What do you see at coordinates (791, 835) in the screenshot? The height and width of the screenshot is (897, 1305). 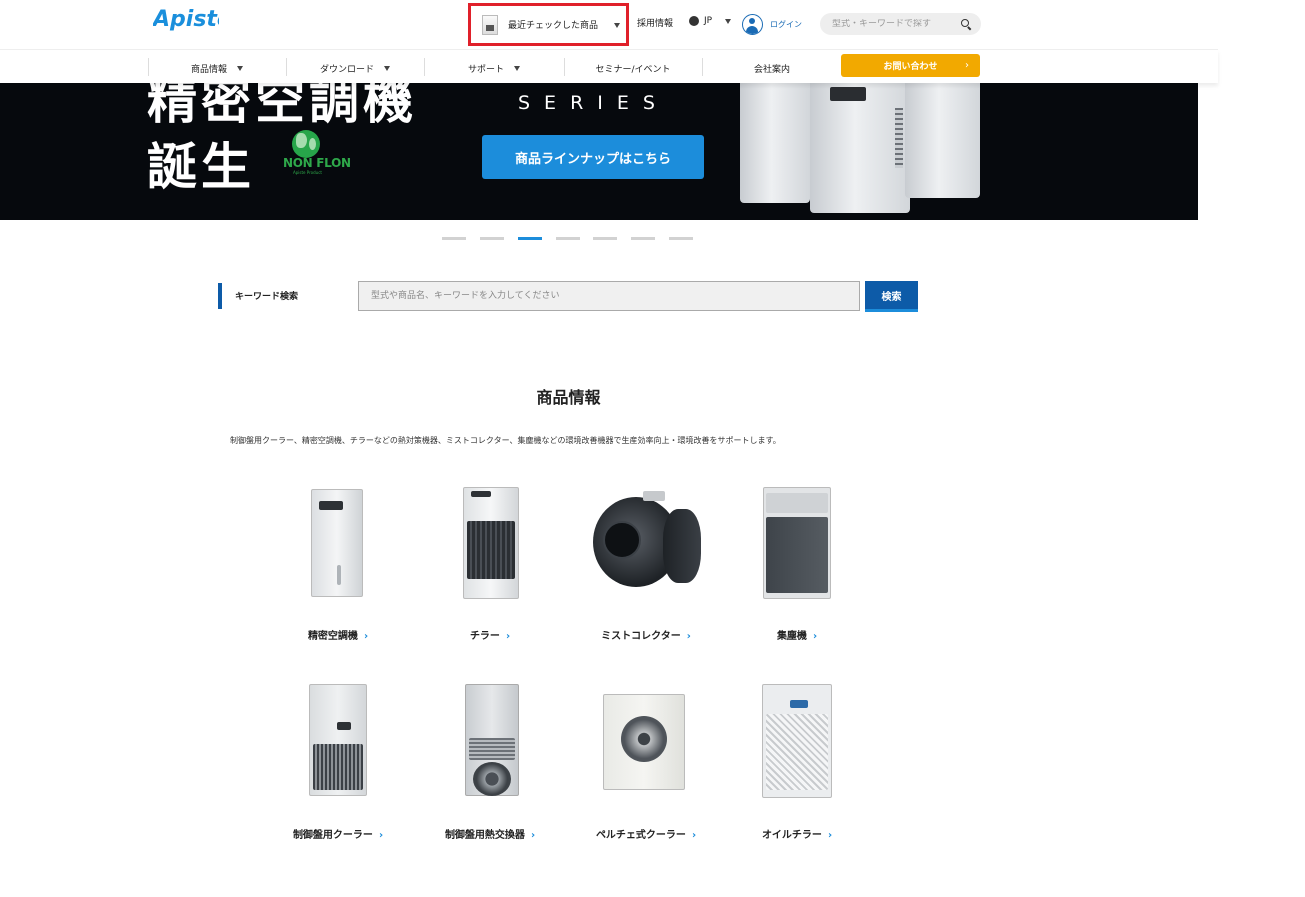 I see `product-name: オイルチラー` at bounding box center [791, 835].